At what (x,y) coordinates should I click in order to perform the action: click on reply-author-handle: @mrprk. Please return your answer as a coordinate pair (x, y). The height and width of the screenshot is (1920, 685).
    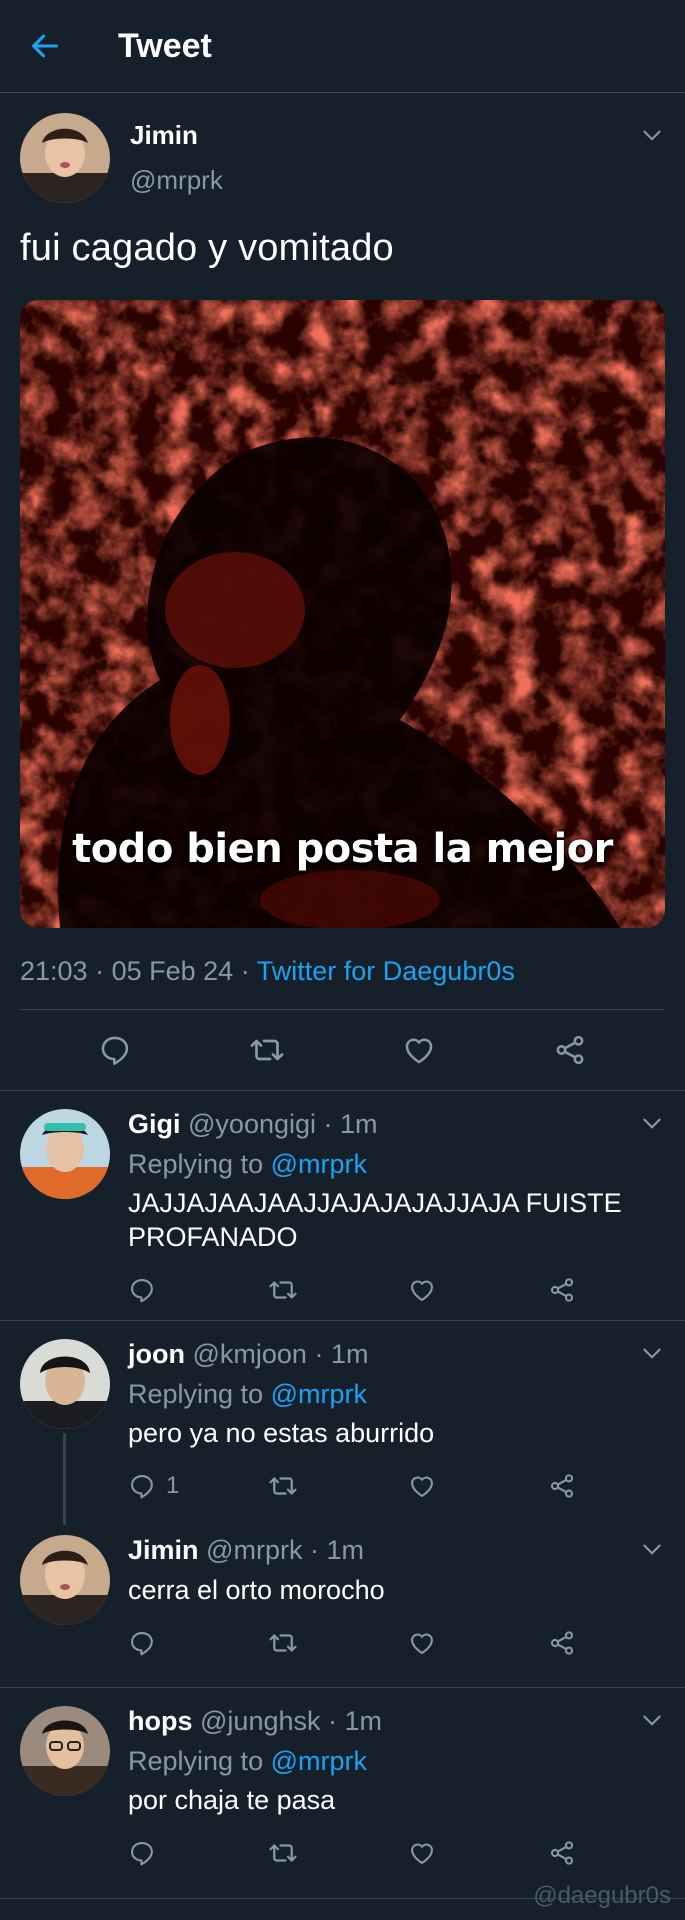
    Looking at the image, I should click on (254, 1550).